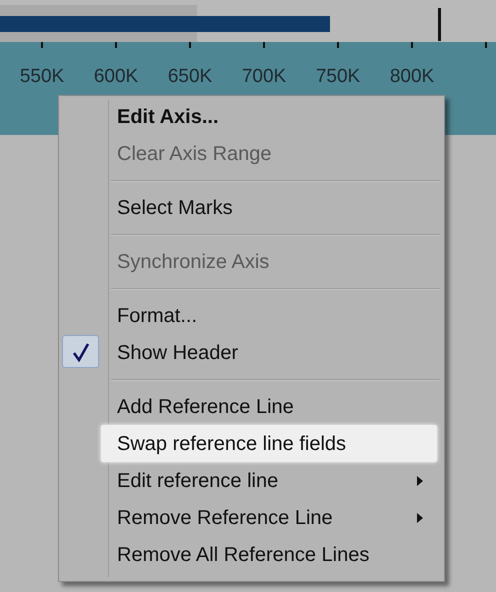 This screenshot has height=592, width=496. What do you see at coordinates (264, 76) in the screenshot?
I see `axis-tick-label: 700K` at bounding box center [264, 76].